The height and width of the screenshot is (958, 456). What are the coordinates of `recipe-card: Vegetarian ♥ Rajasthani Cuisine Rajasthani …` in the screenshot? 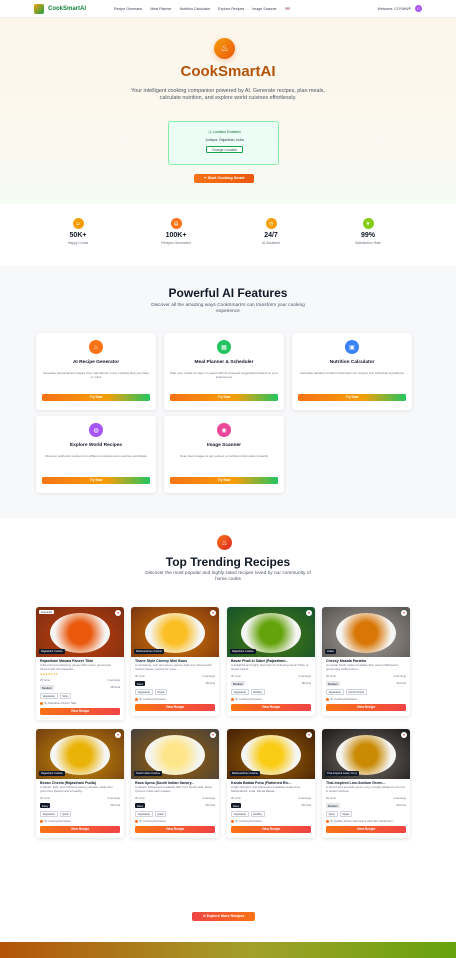 It's located at (80, 664).